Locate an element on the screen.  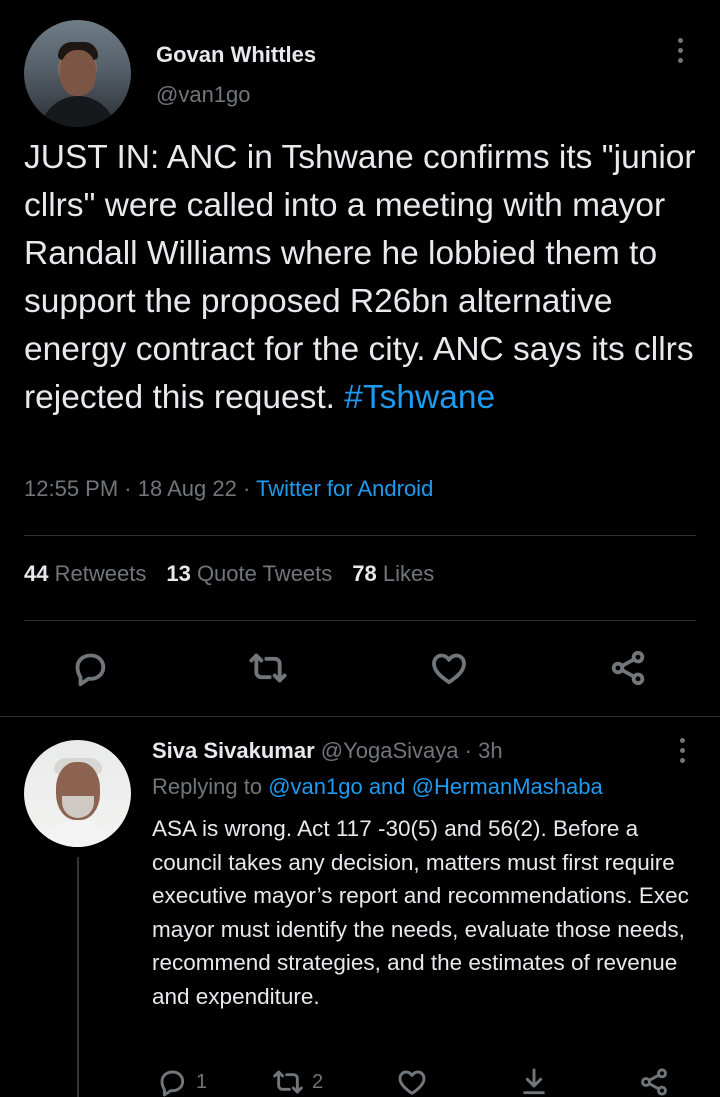
reply-author-name: Siva Sivakumar is located at coordinates (233, 750).